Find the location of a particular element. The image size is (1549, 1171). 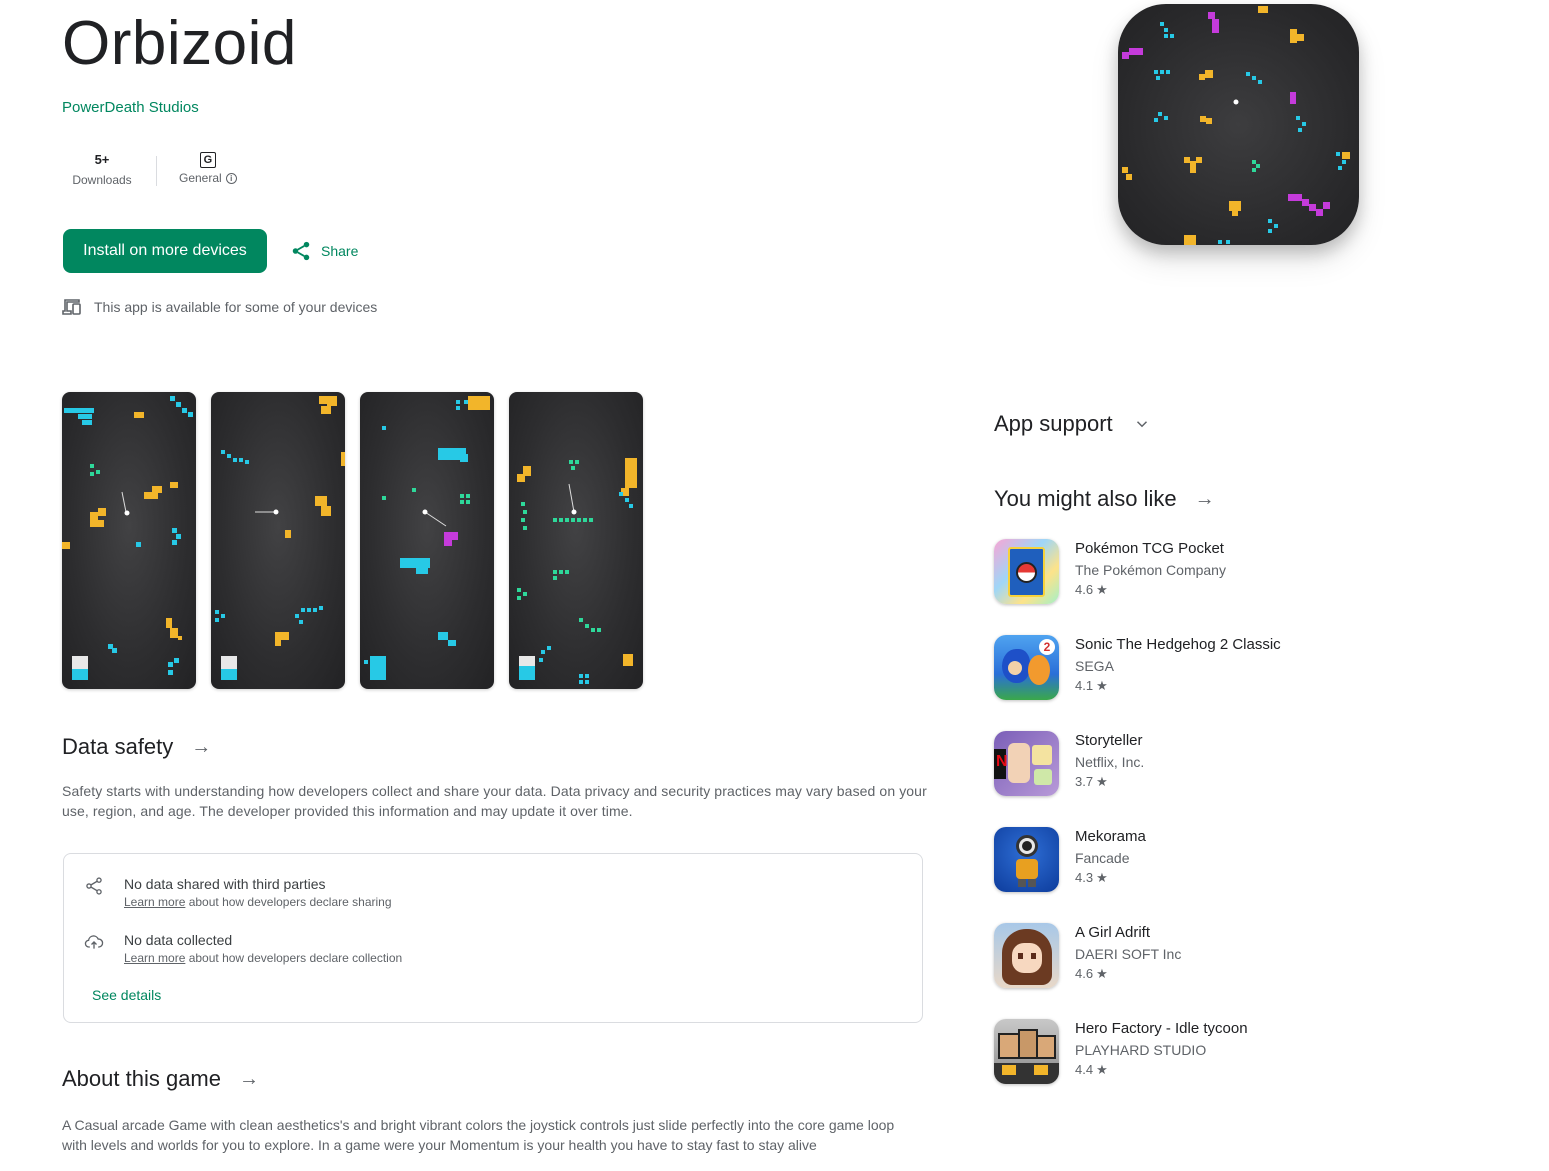

about-heading: About this game → is located at coordinates (160, 1079).